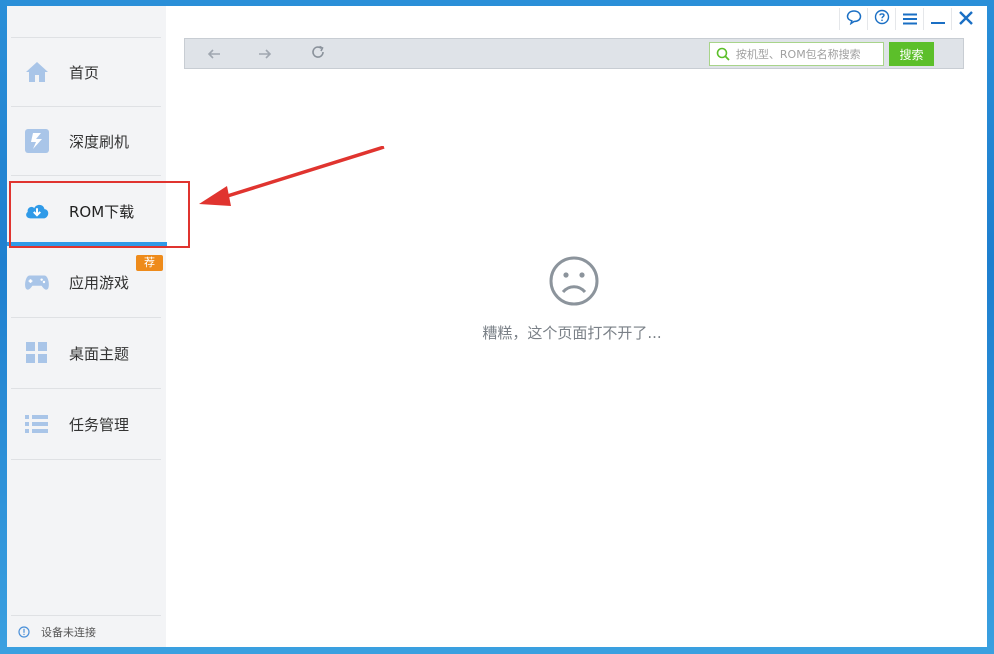 The width and height of the screenshot is (994, 654). What do you see at coordinates (99, 214) in the screenshot?
I see `highlight-box` at bounding box center [99, 214].